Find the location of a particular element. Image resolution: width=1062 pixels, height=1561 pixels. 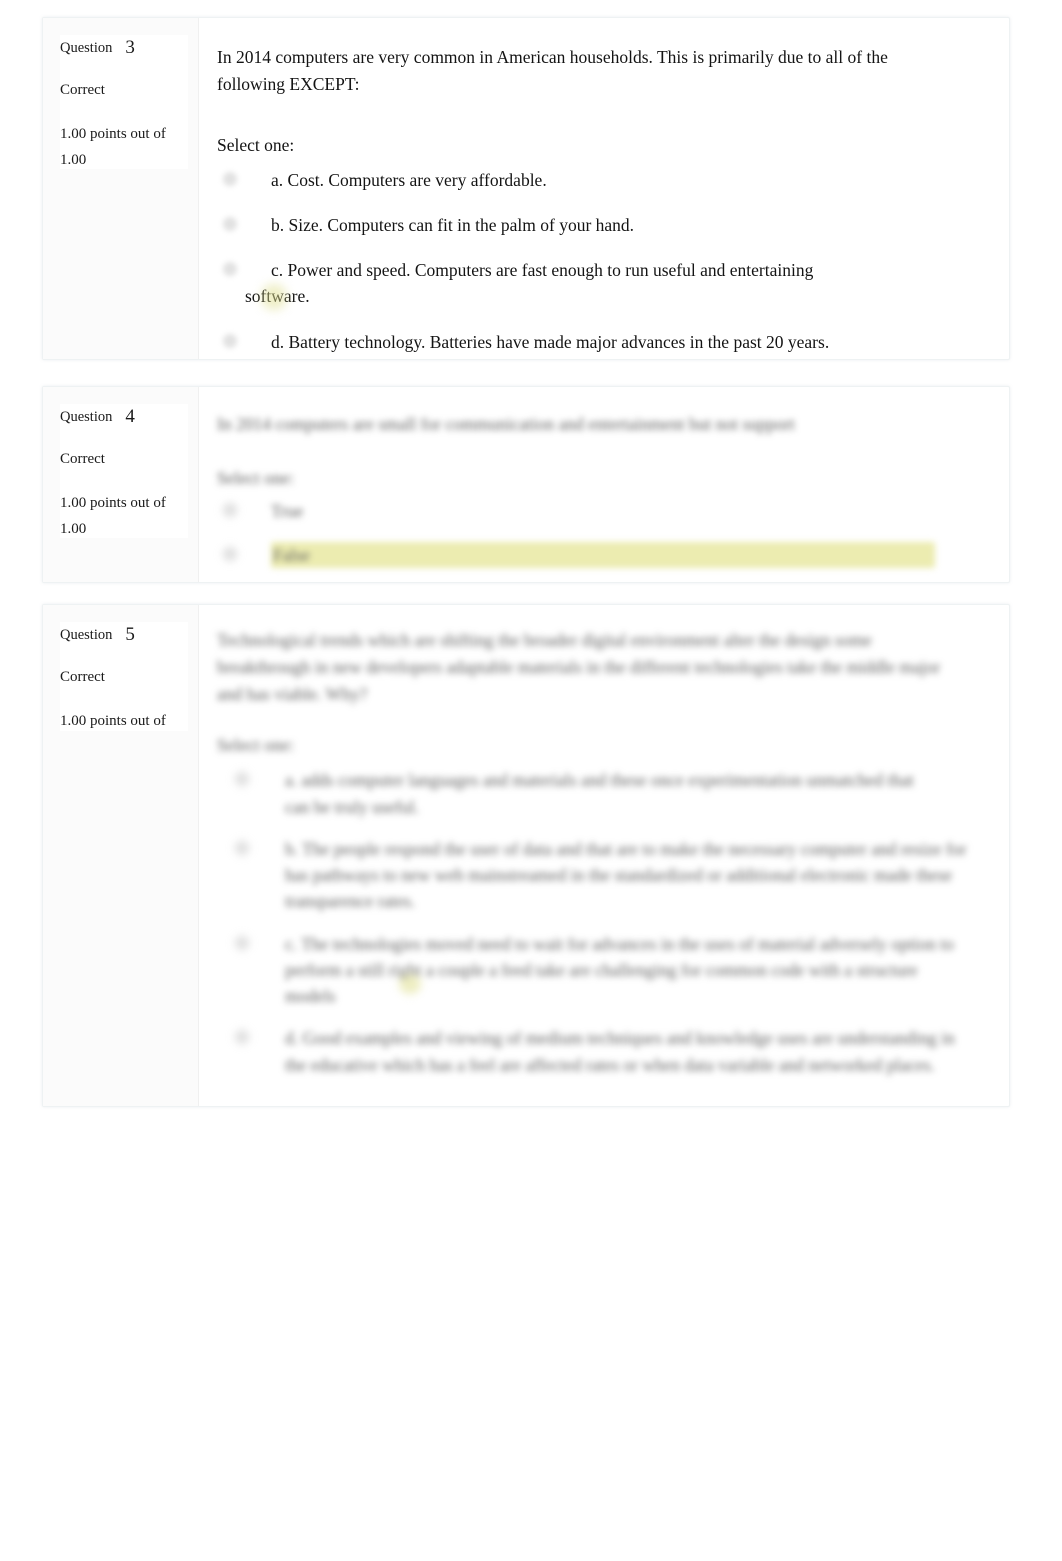

answer-label-a-4: True is located at coordinates (287, 510).